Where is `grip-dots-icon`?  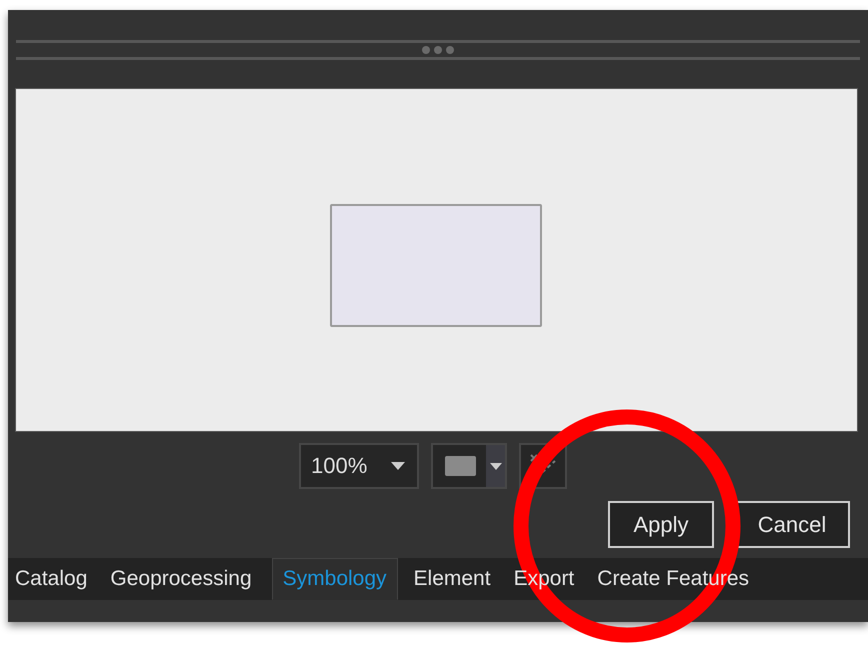 grip-dots-icon is located at coordinates (438, 50).